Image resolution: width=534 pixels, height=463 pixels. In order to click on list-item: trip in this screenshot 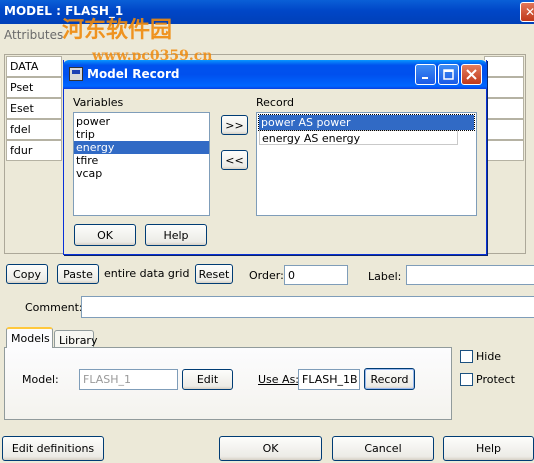, I will do `click(141, 134)`.